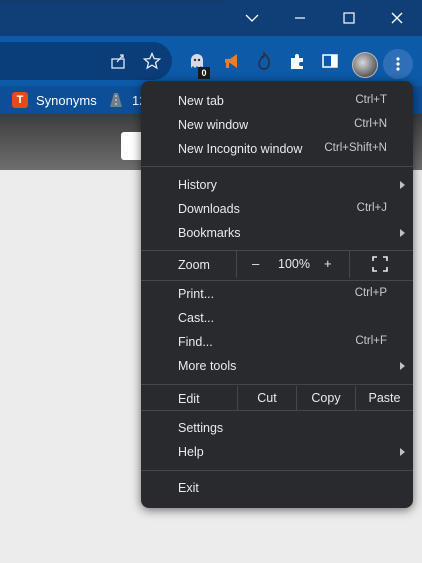  What do you see at coordinates (113, 2) in the screenshot?
I see `tab-strip` at bounding box center [113, 2].